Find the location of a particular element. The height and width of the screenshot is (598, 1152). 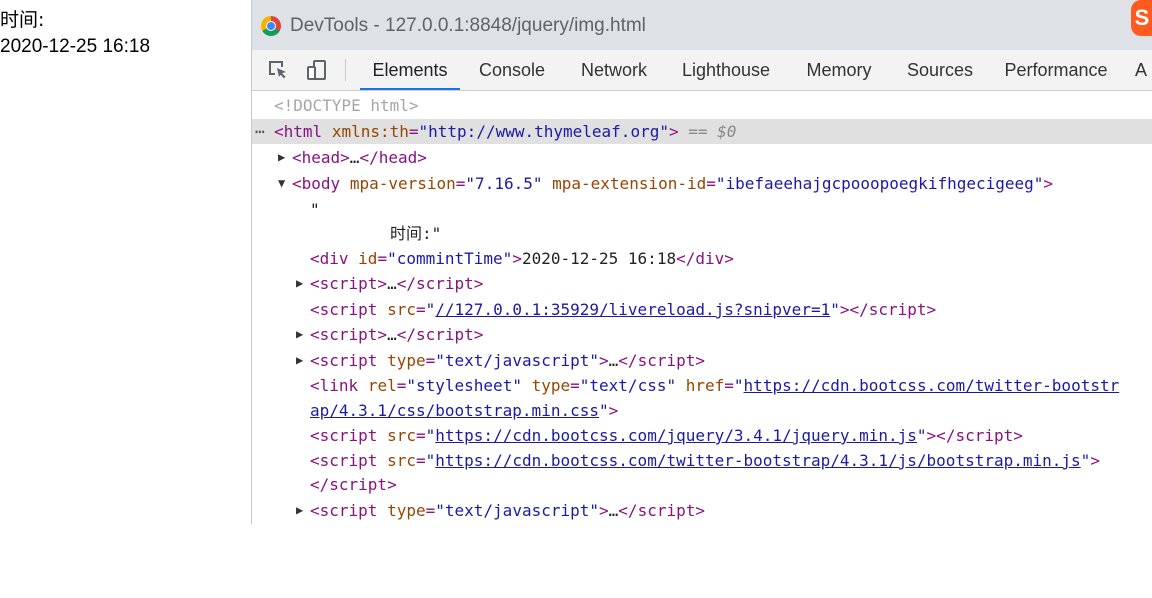

tree-text-node-content: 时间:" is located at coordinates (702, 233).